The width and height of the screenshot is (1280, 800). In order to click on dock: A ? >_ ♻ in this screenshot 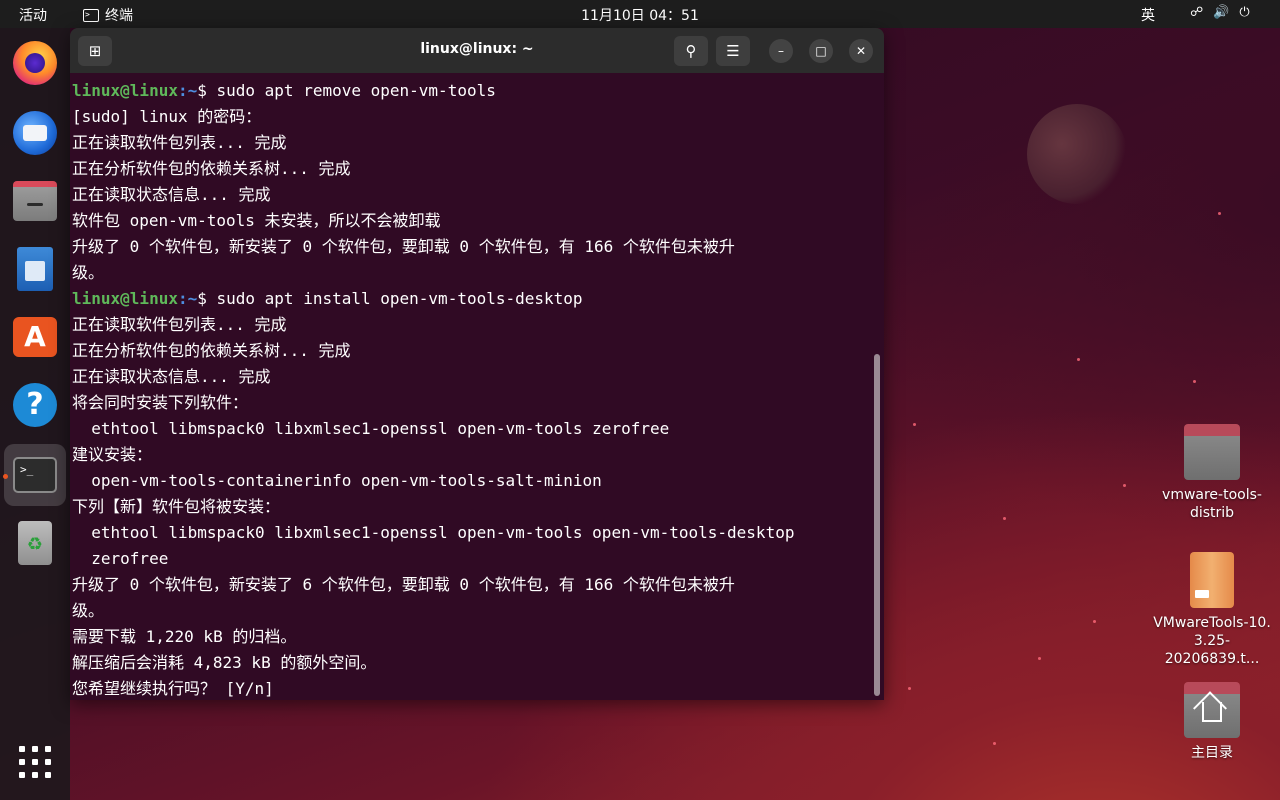, I will do `click(35, 414)`.